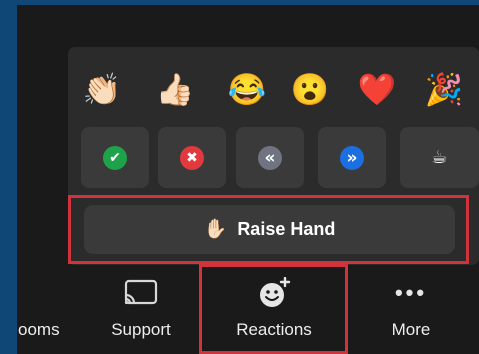 The image size is (479, 354). Describe the element at coordinates (411, 312) in the screenshot. I see `toolbar-item-more: ••• More` at that location.